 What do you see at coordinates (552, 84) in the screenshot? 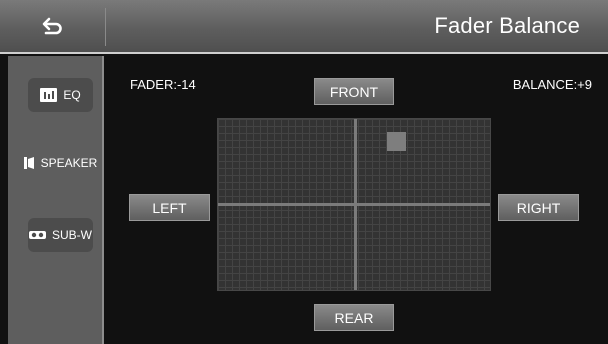
I see `balance-readout: BALANCE:+9` at bounding box center [552, 84].